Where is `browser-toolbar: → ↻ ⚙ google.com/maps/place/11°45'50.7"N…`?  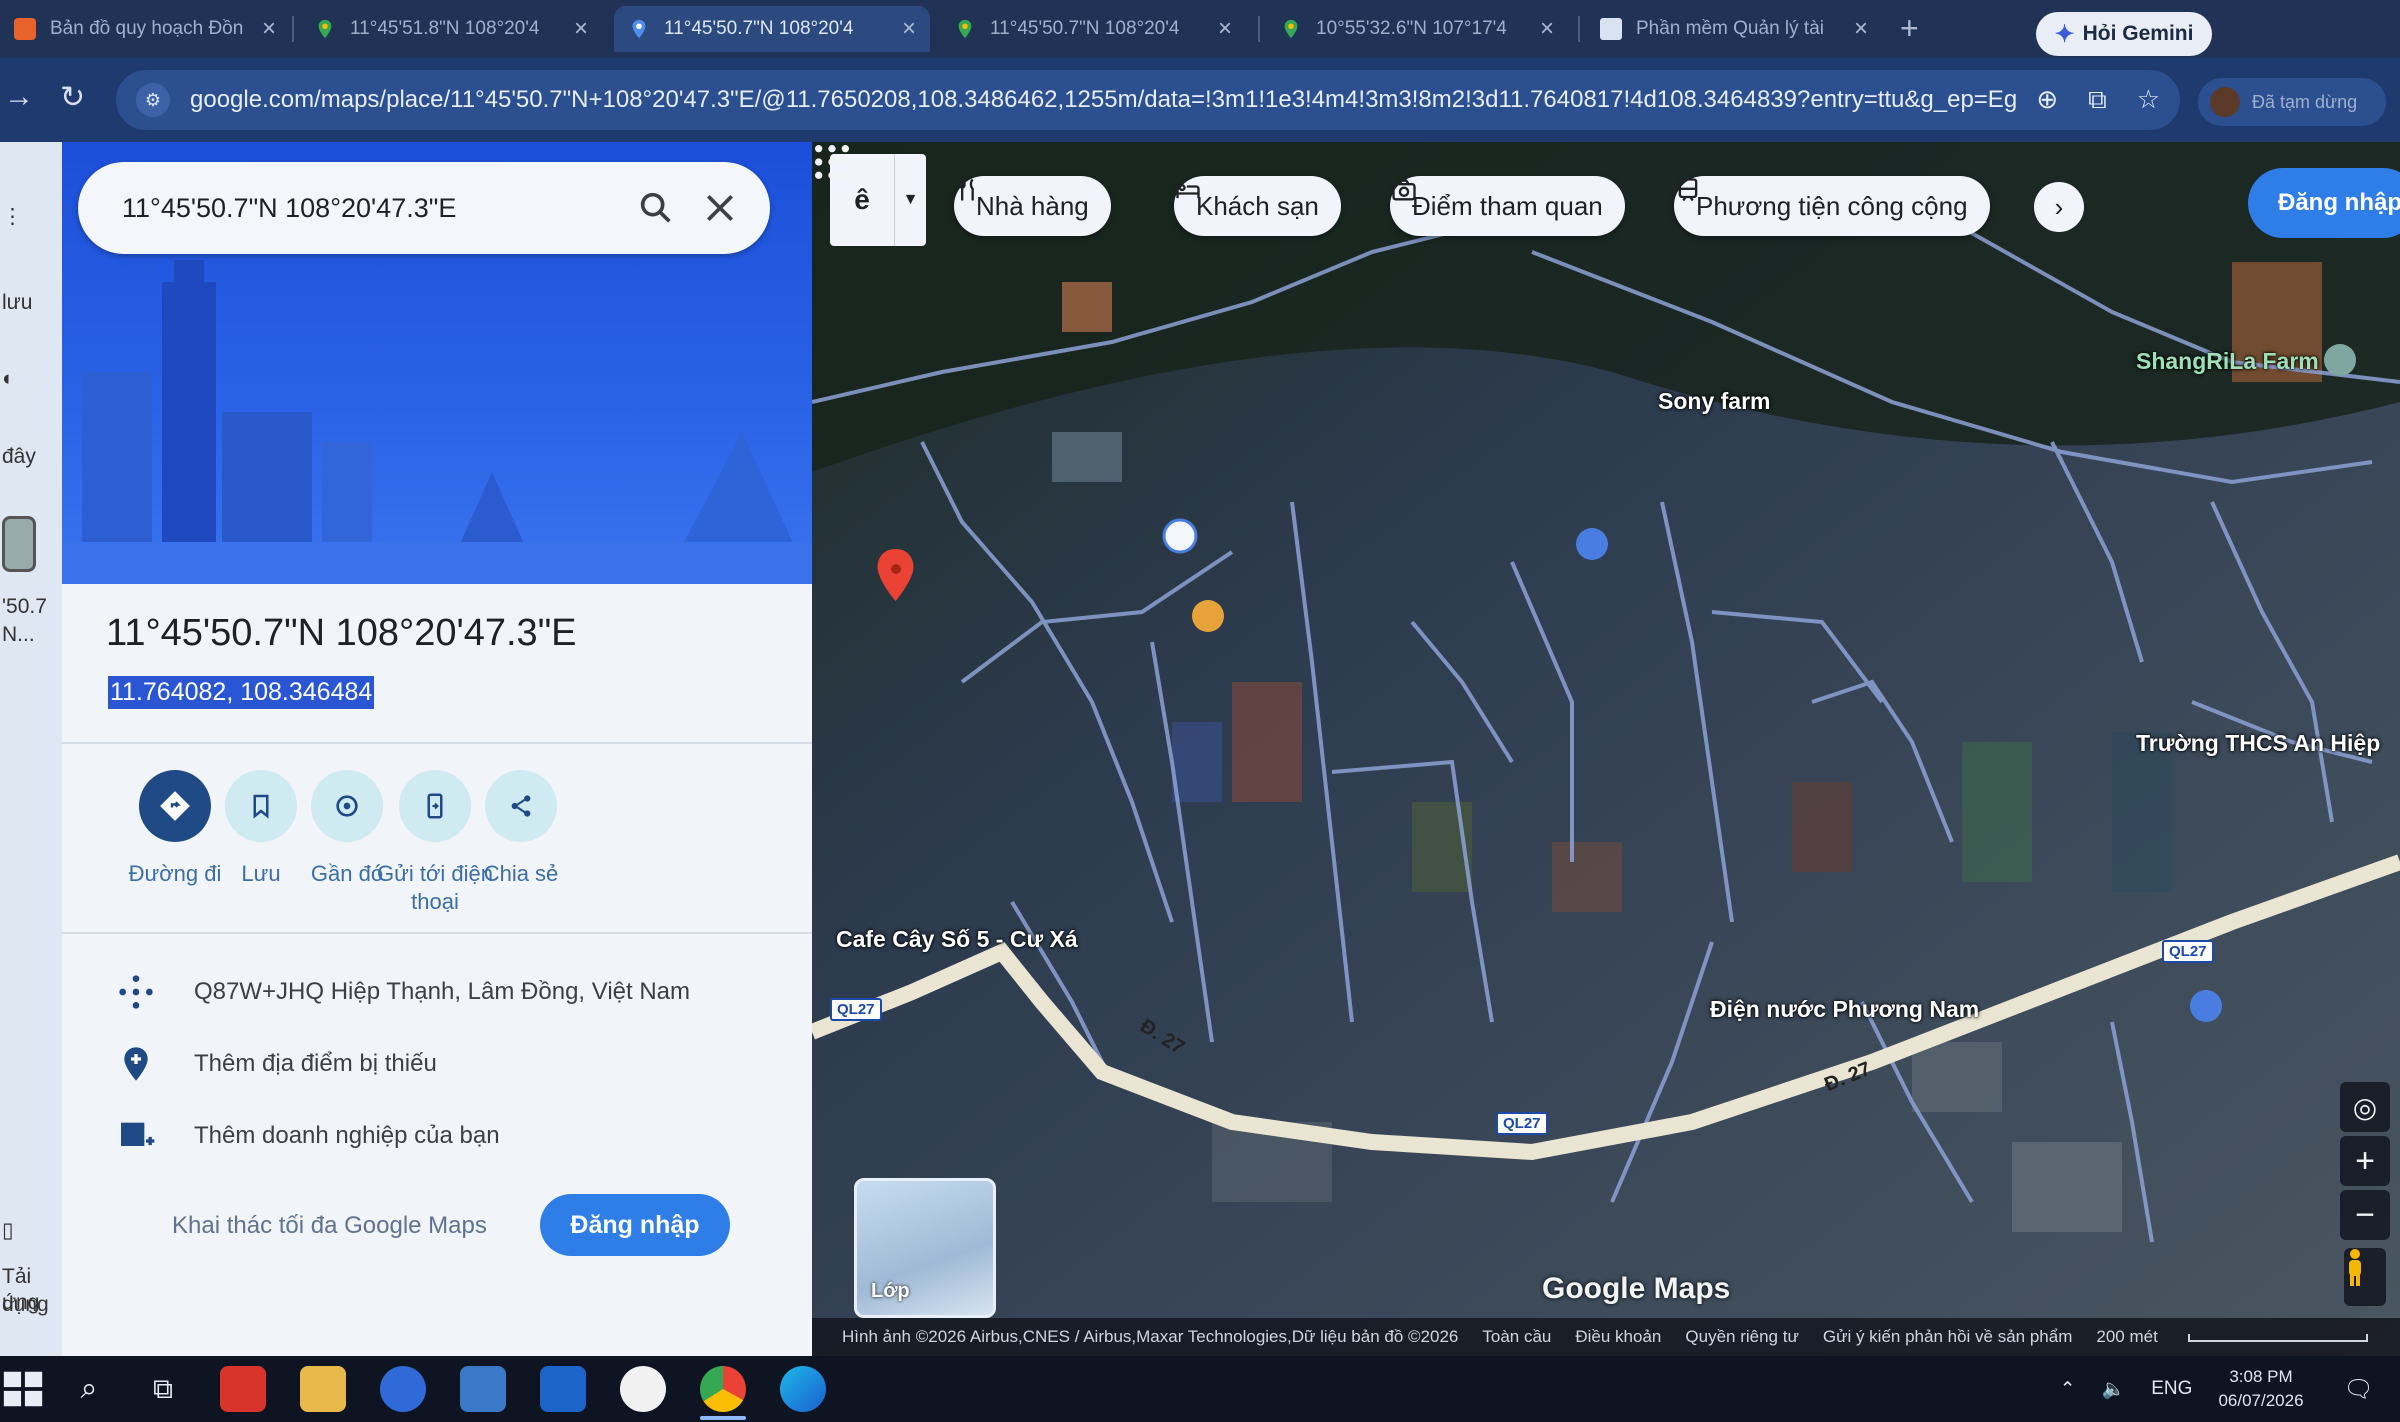 browser-toolbar: → ↻ ⚙ google.com/maps/place/11°45'50.7"N… is located at coordinates (1200, 100).